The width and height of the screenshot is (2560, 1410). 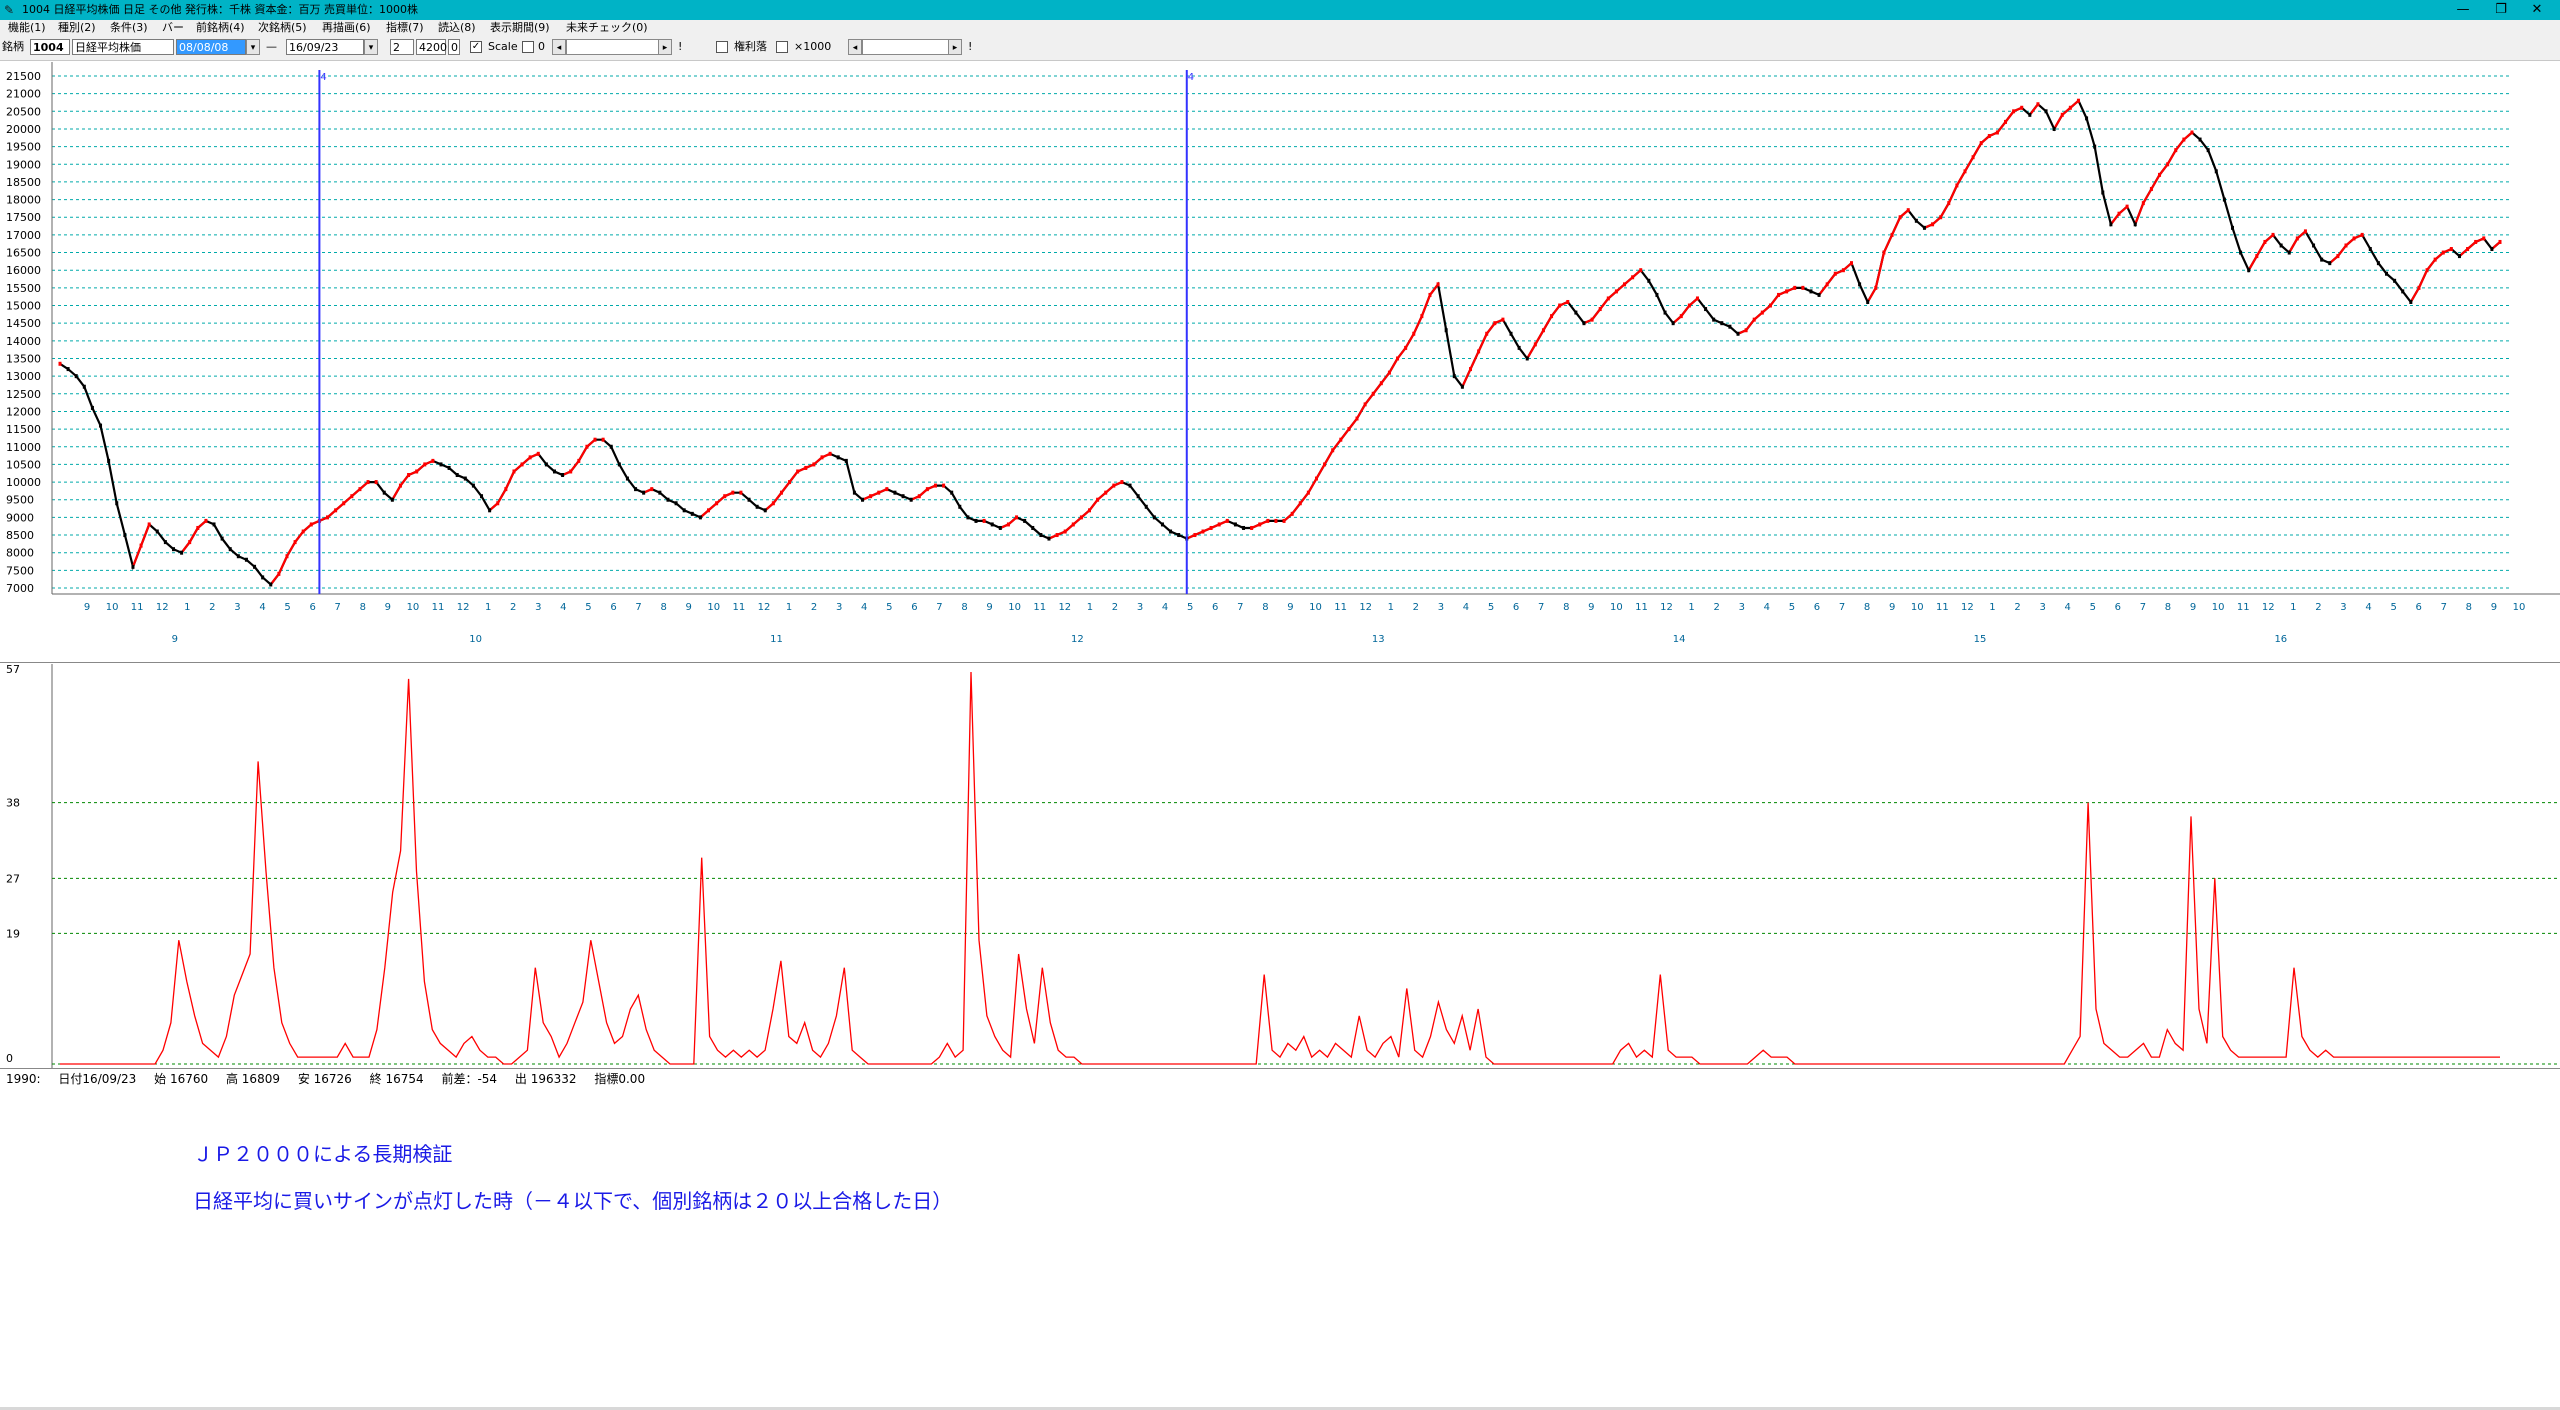 What do you see at coordinates (620, 1079) in the screenshot?
I see `status-index: 指標0.00` at bounding box center [620, 1079].